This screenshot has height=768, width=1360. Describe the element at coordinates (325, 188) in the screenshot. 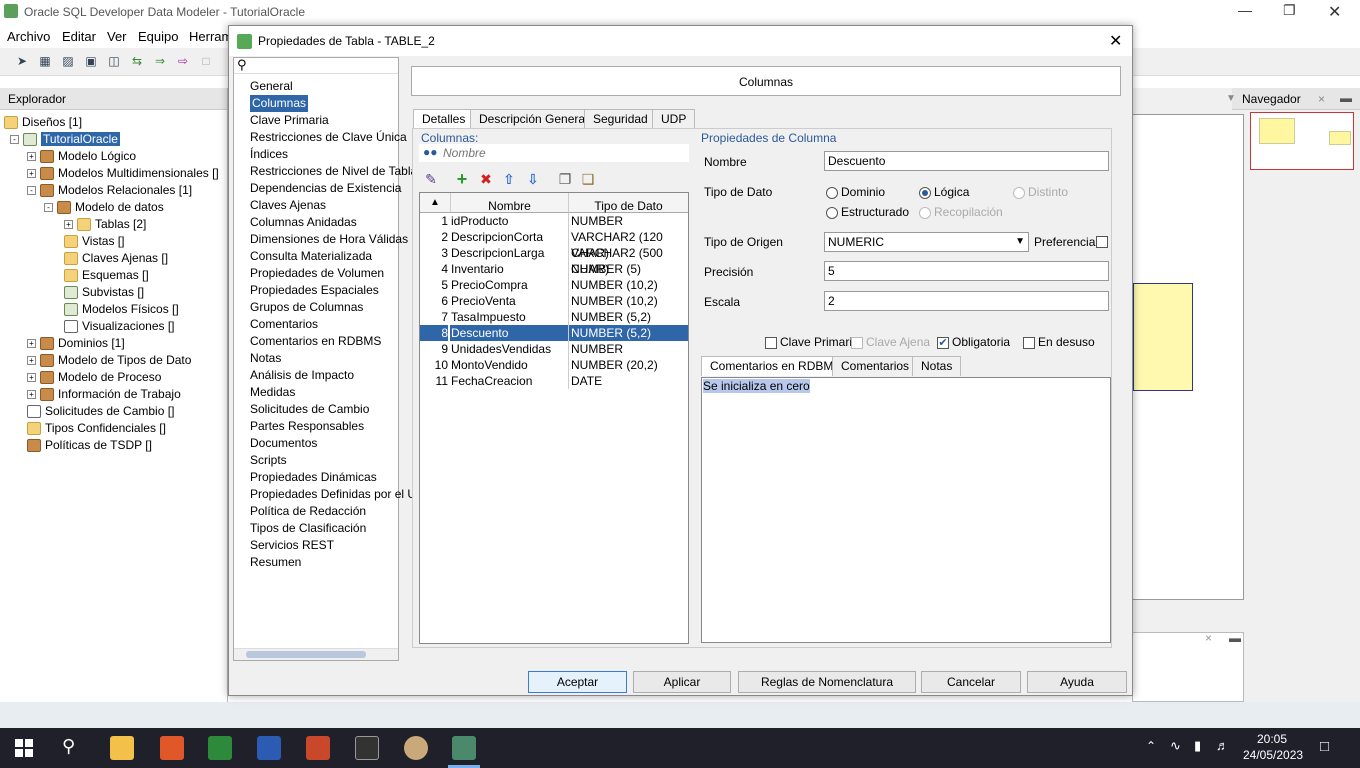

I see `nav-item: Dependencias de Existencia` at that location.